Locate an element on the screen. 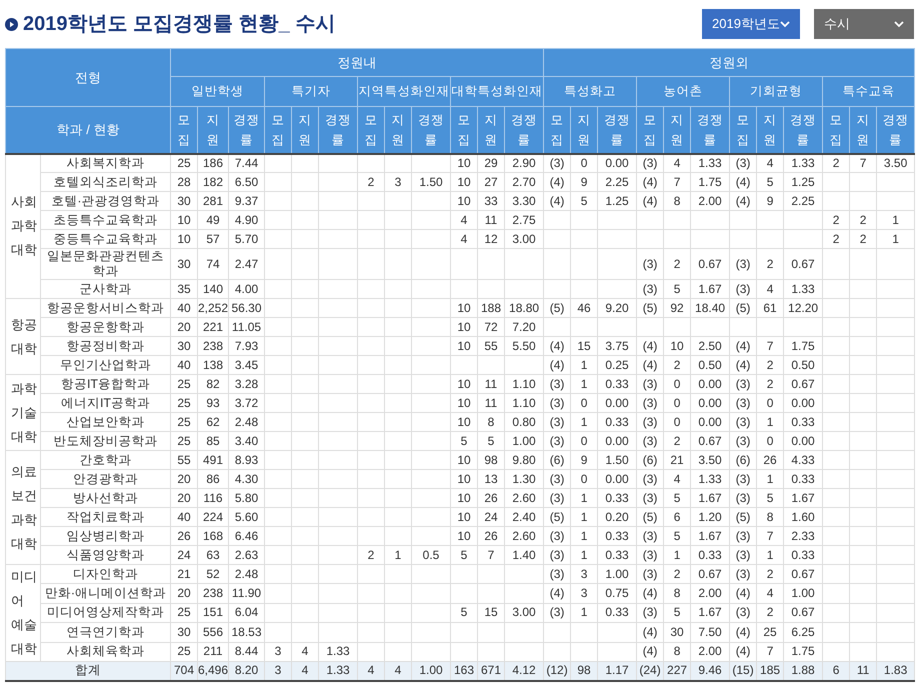 This screenshot has width=918, height=693. table-cell: 3.00 is located at coordinates (524, 613).